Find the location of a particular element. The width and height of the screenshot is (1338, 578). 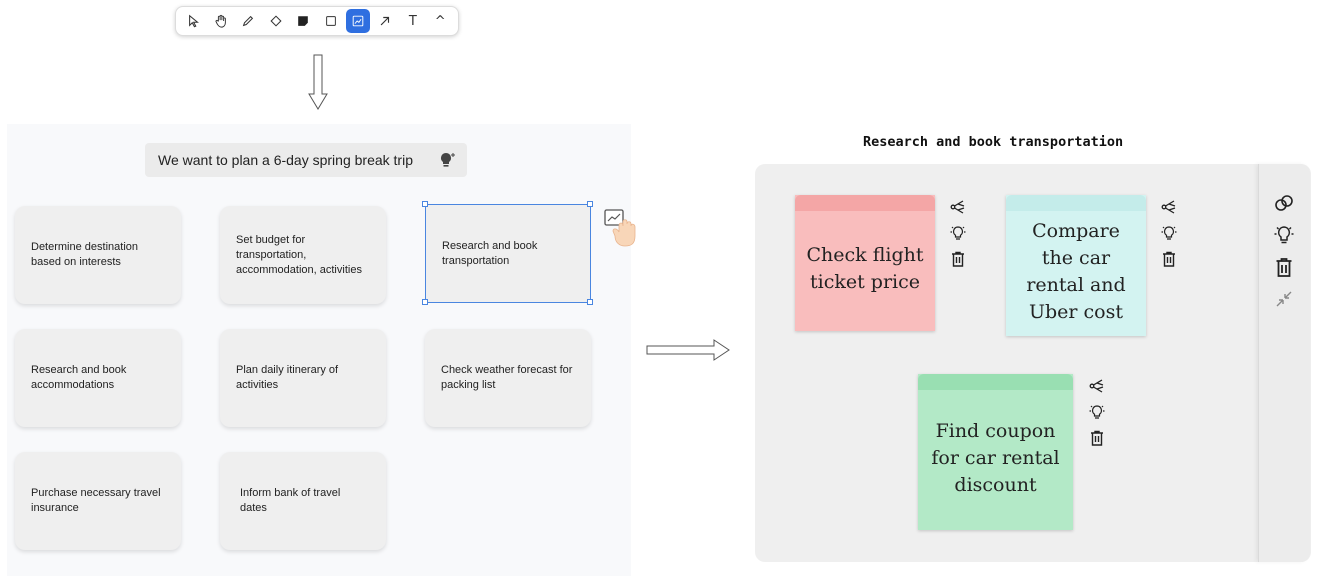

sticky-note: Check flight ticket price is located at coordinates (865, 263).